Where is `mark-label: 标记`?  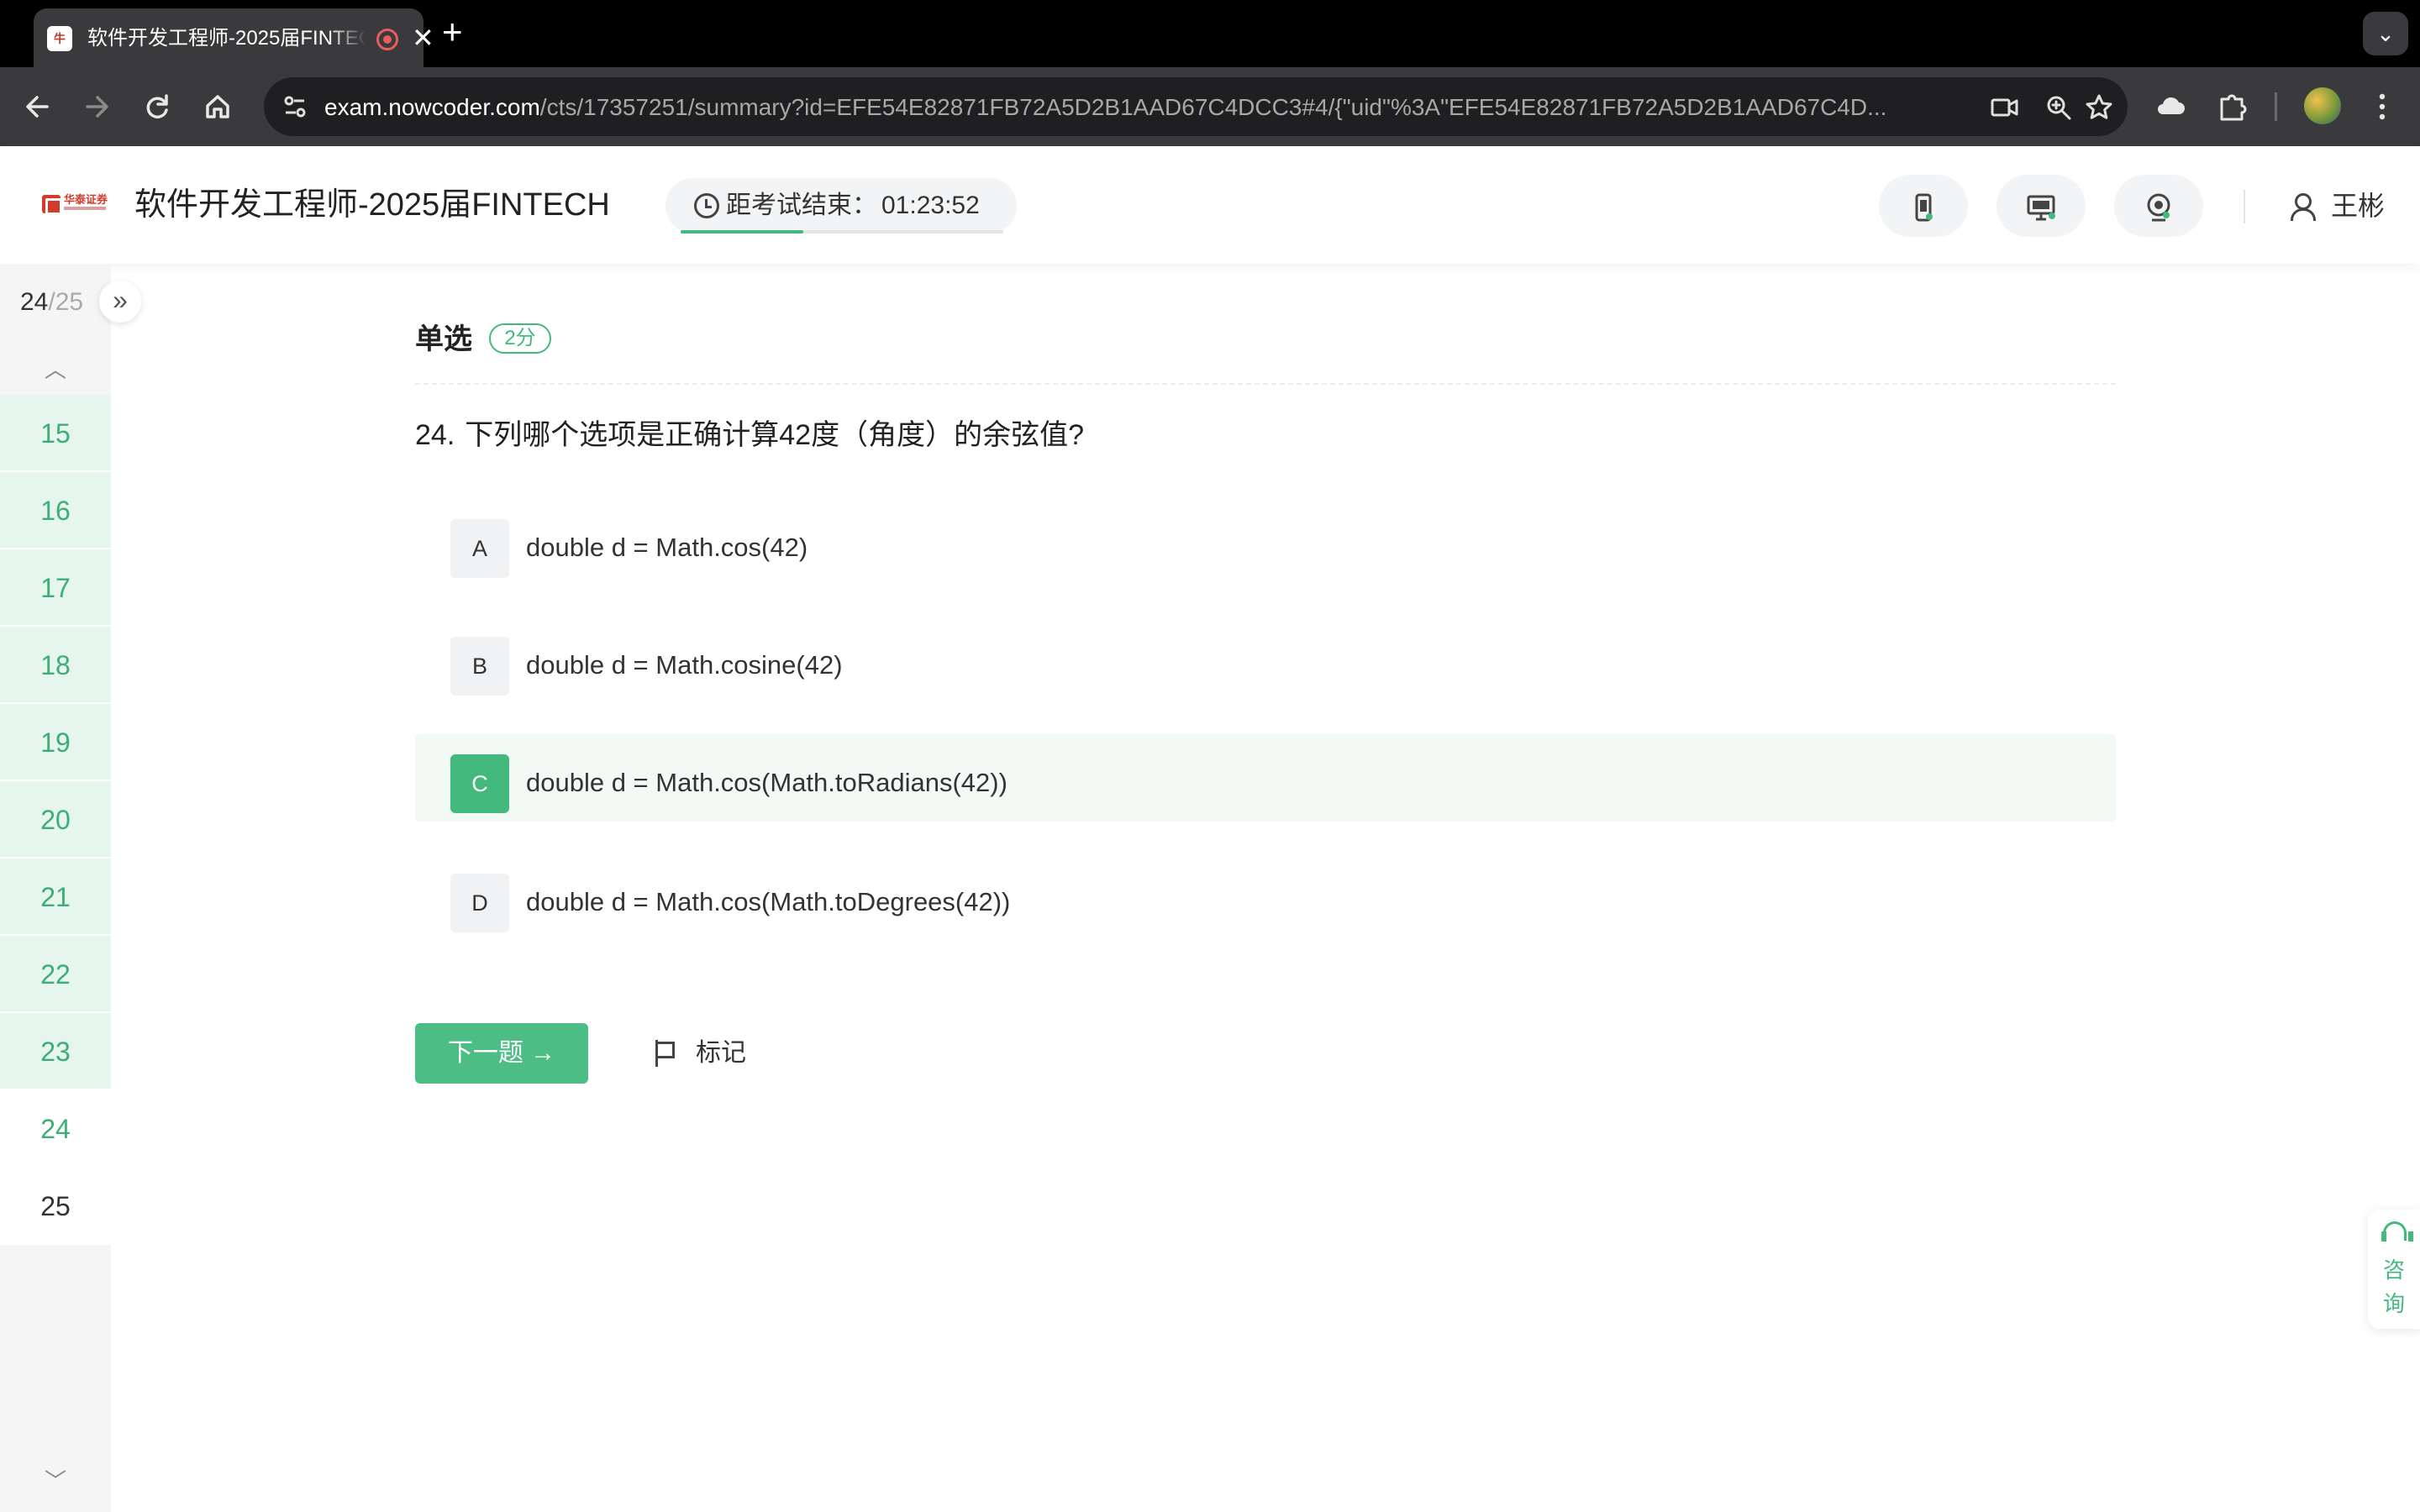 mark-label: 标记 is located at coordinates (721, 1053).